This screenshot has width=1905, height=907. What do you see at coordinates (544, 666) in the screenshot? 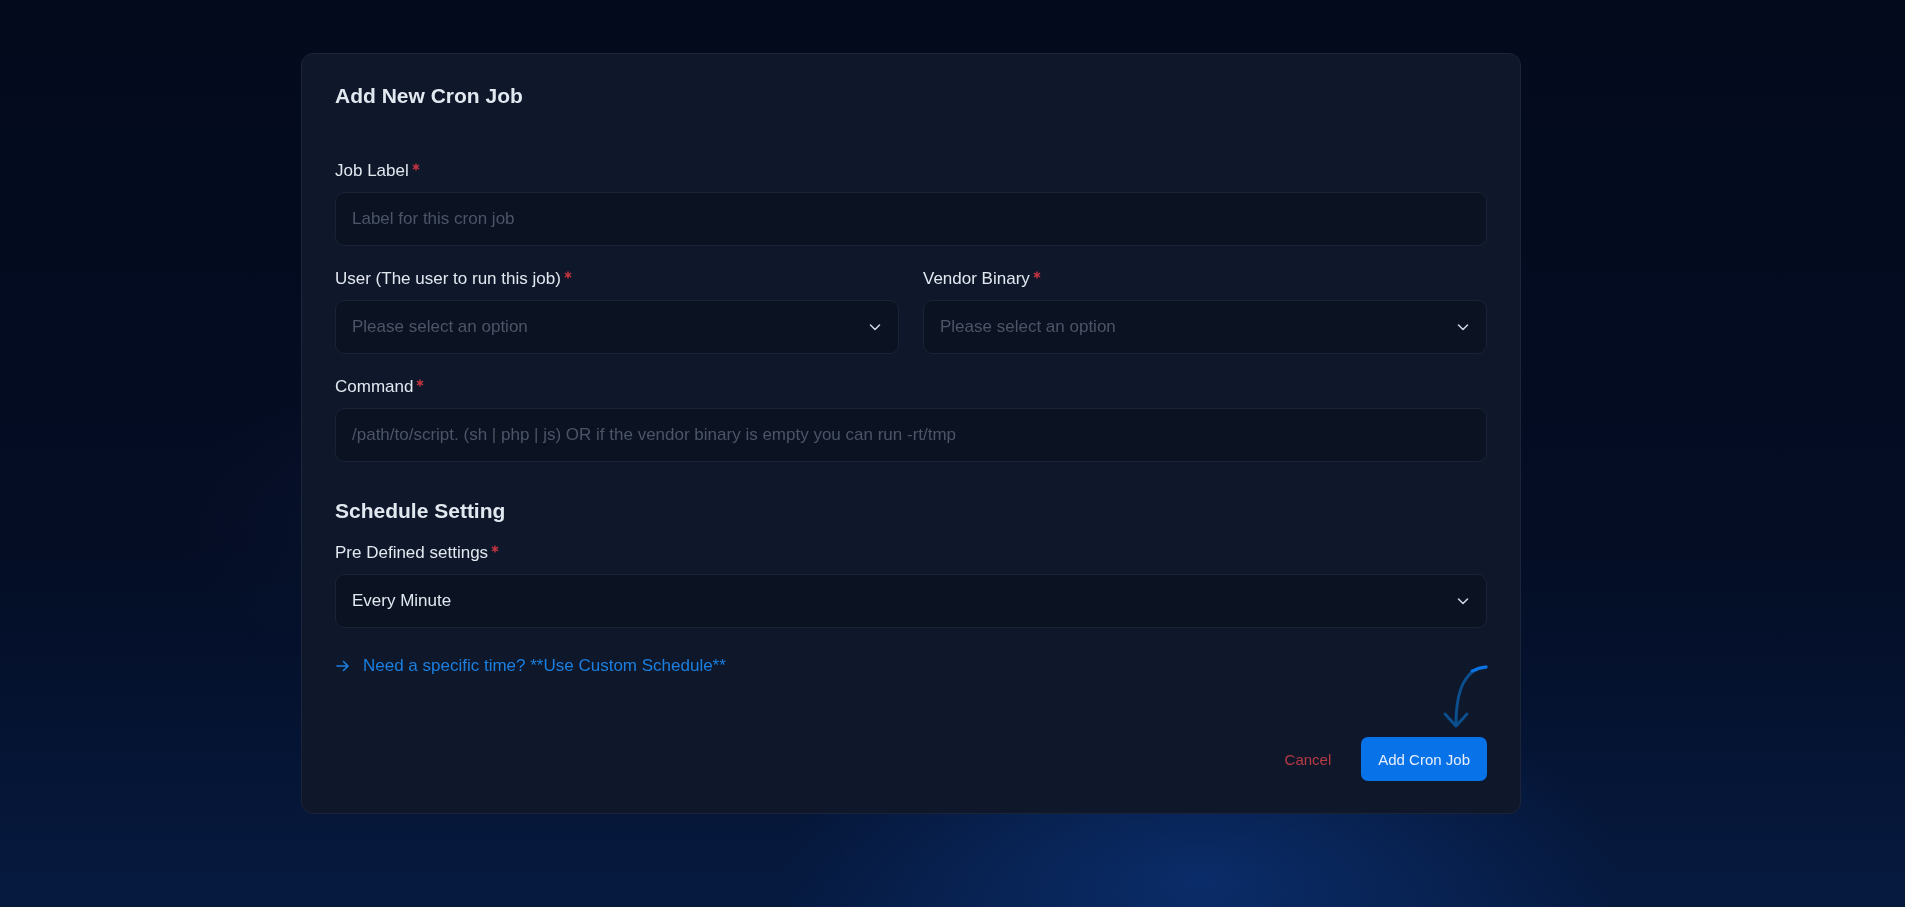
I see `custom-schedule-link: Need a specific time? **Use Custom Schedule**` at bounding box center [544, 666].